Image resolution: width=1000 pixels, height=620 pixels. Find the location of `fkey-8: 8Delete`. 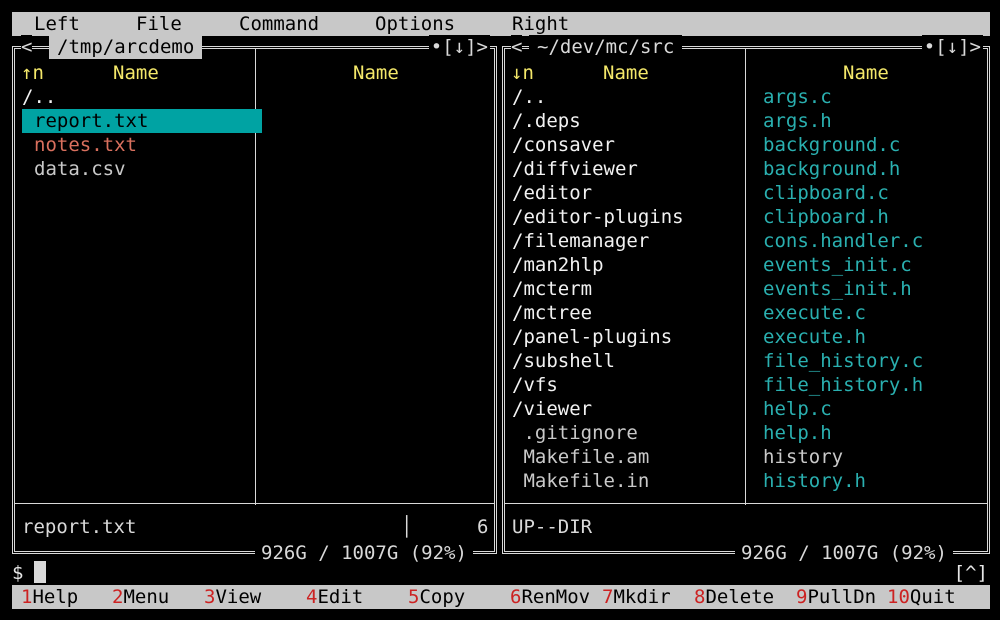

fkey-8: 8Delete is located at coordinates (734, 597).